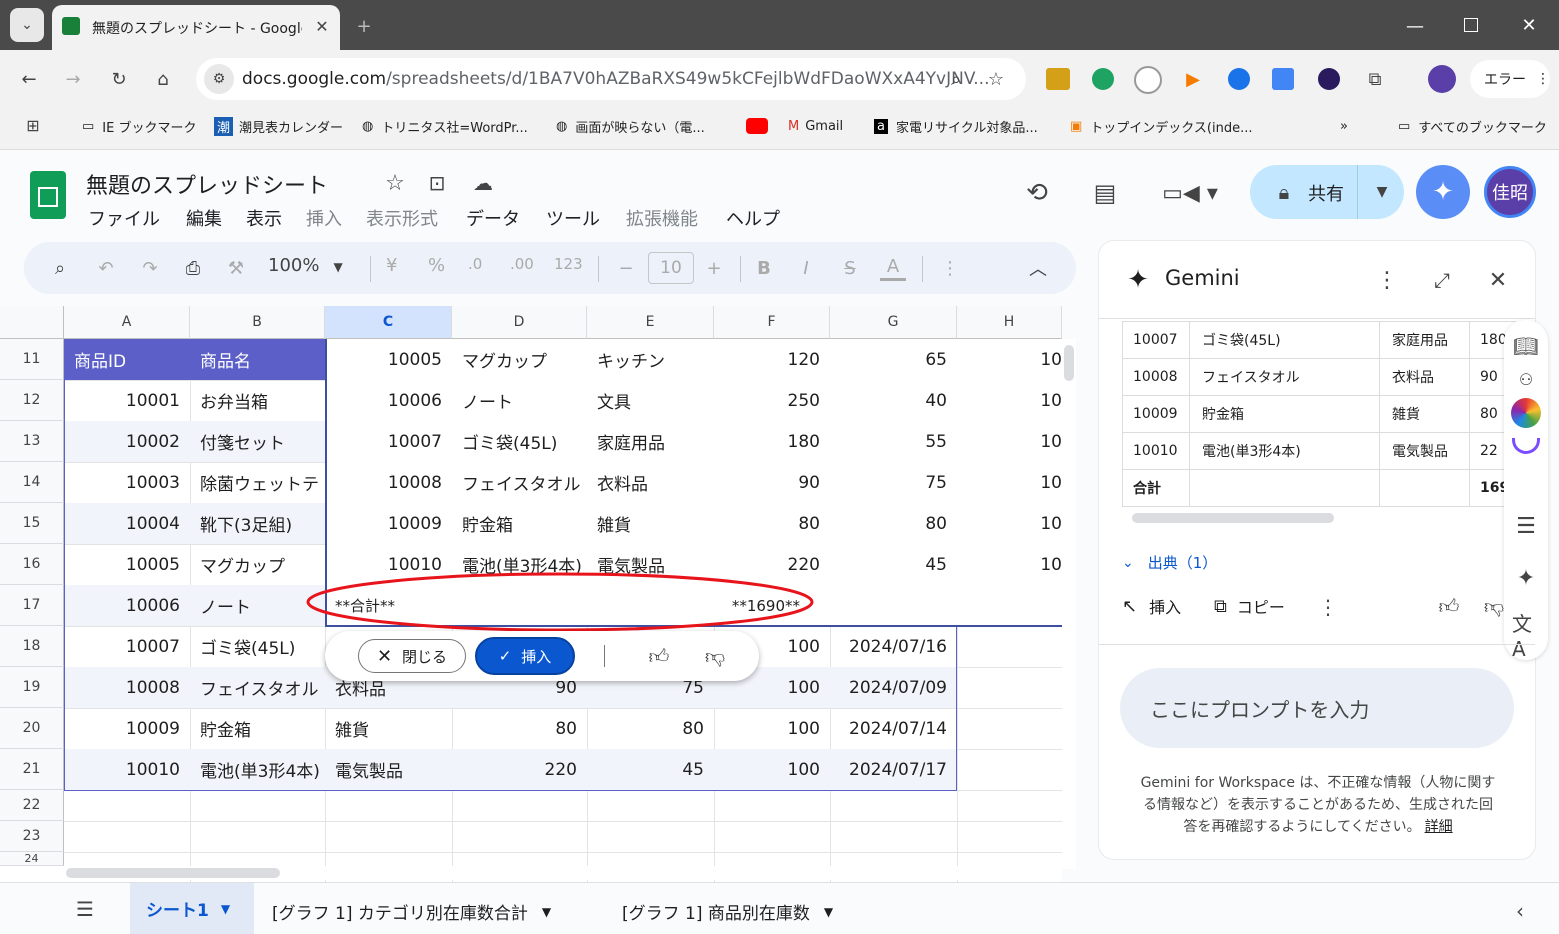 Image resolution: width=1559 pixels, height=934 pixels. Describe the element at coordinates (324, 218) in the screenshot. I see `menu-insert: 挿入` at that location.